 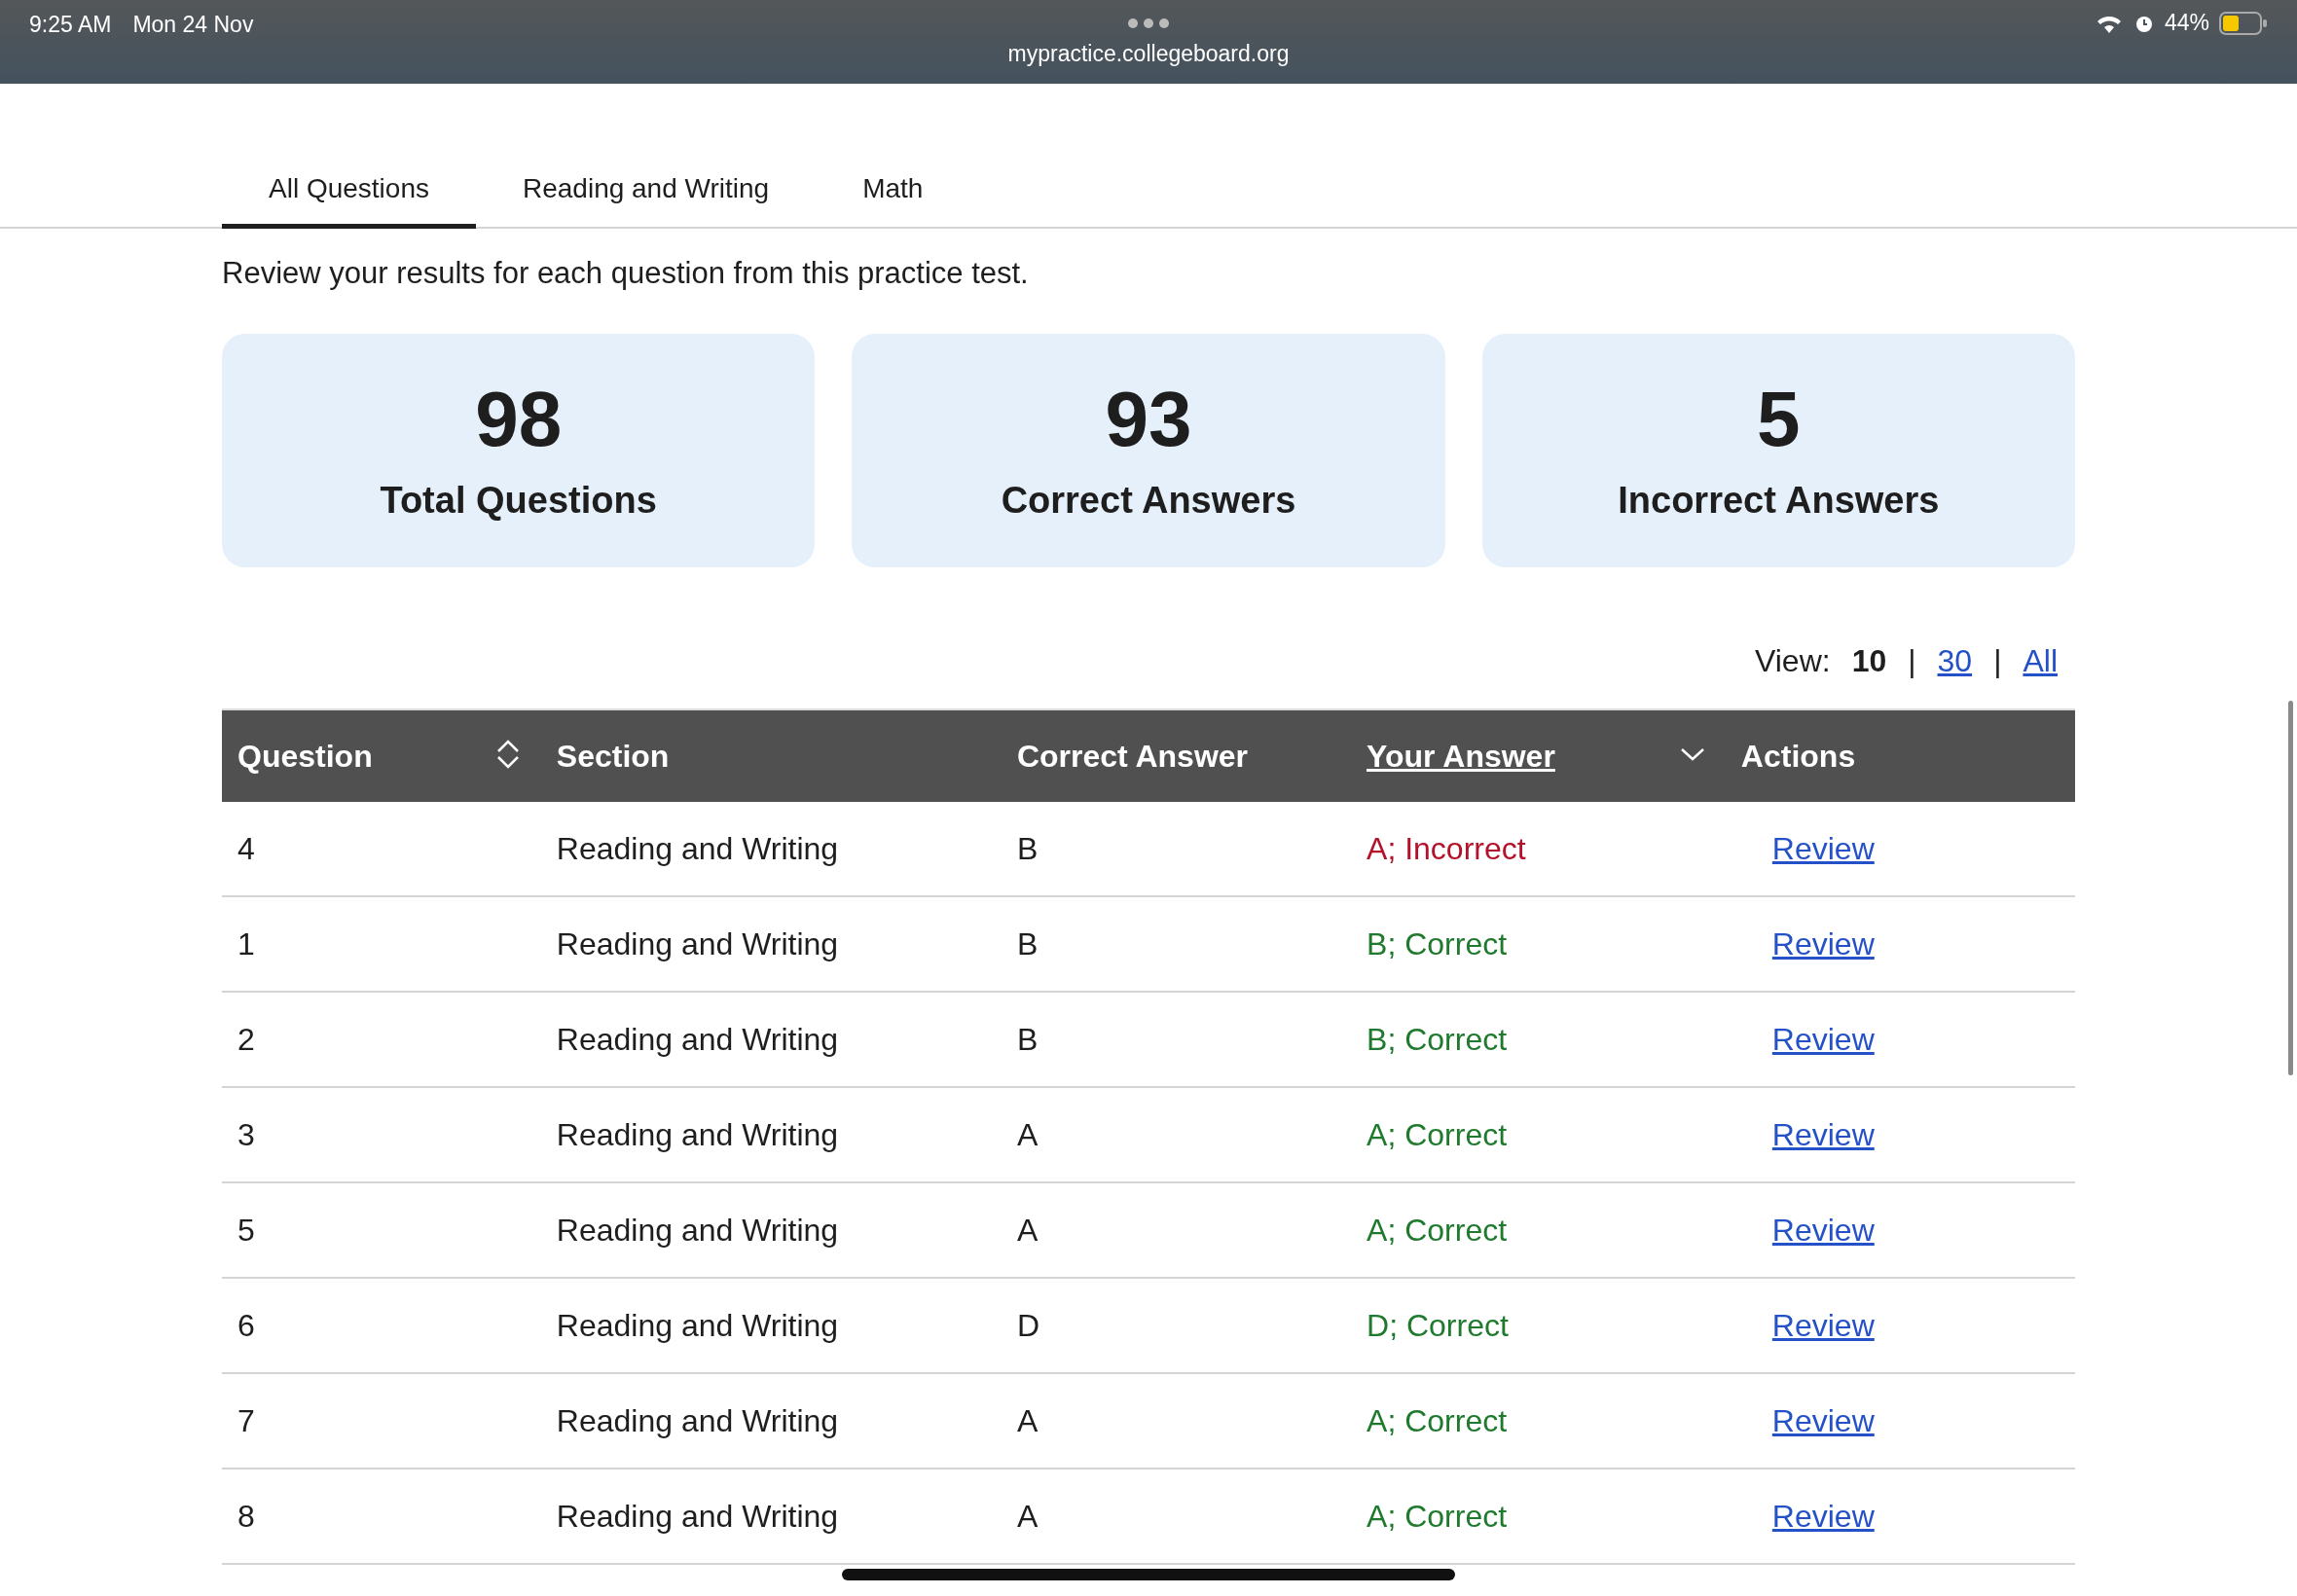 What do you see at coordinates (646, 196) in the screenshot?
I see `tab: Reading and Writing` at bounding box center [646, 196].